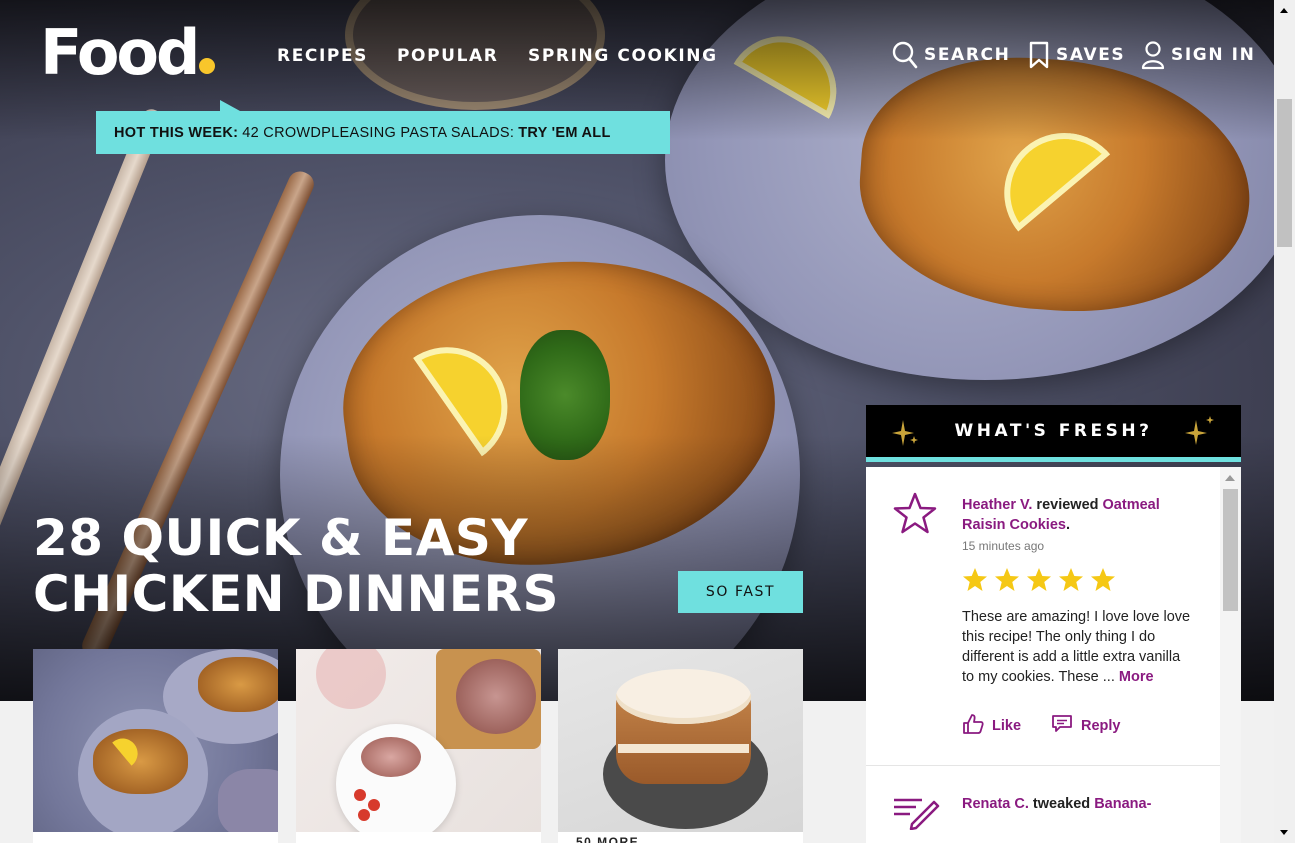  What do you see at coordinates (378, 132) in the screenshot?
I see `promo-text: 42 CROWDPLEASING PASTA SALADS:` at bounding box center [378, 132].